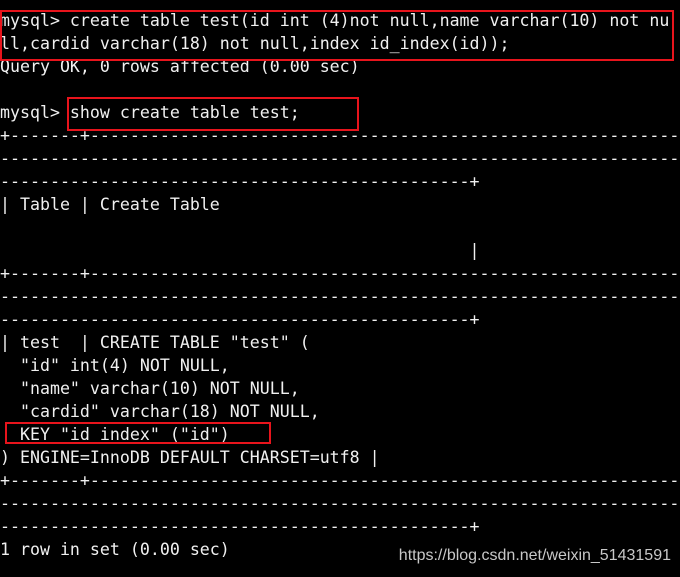 The width and height of the screenshot is (680, 577). I want to click on terminal-line: ) ENGINE=InnoDB DEFAULT CHARSET=utf8 |, so click(190, 457).